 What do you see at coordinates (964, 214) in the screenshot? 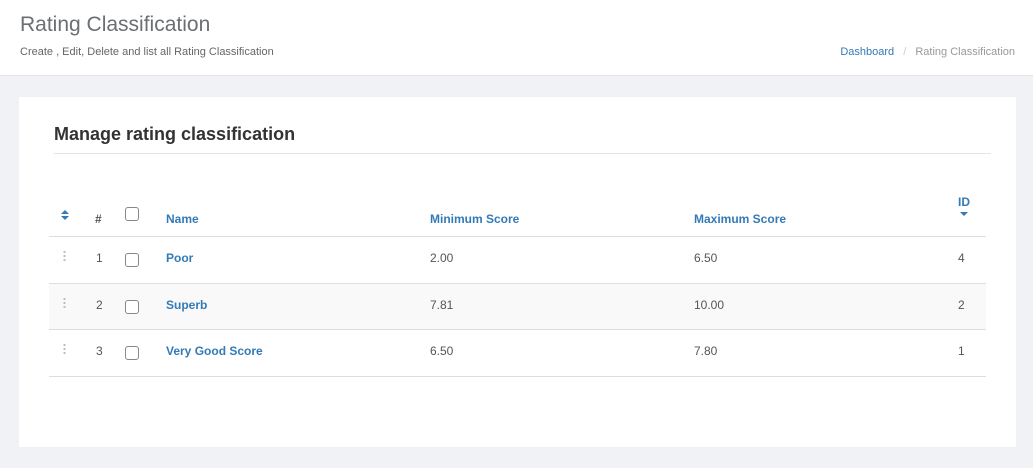
I see `sort-down-icon` at bounding box center [964, 214].